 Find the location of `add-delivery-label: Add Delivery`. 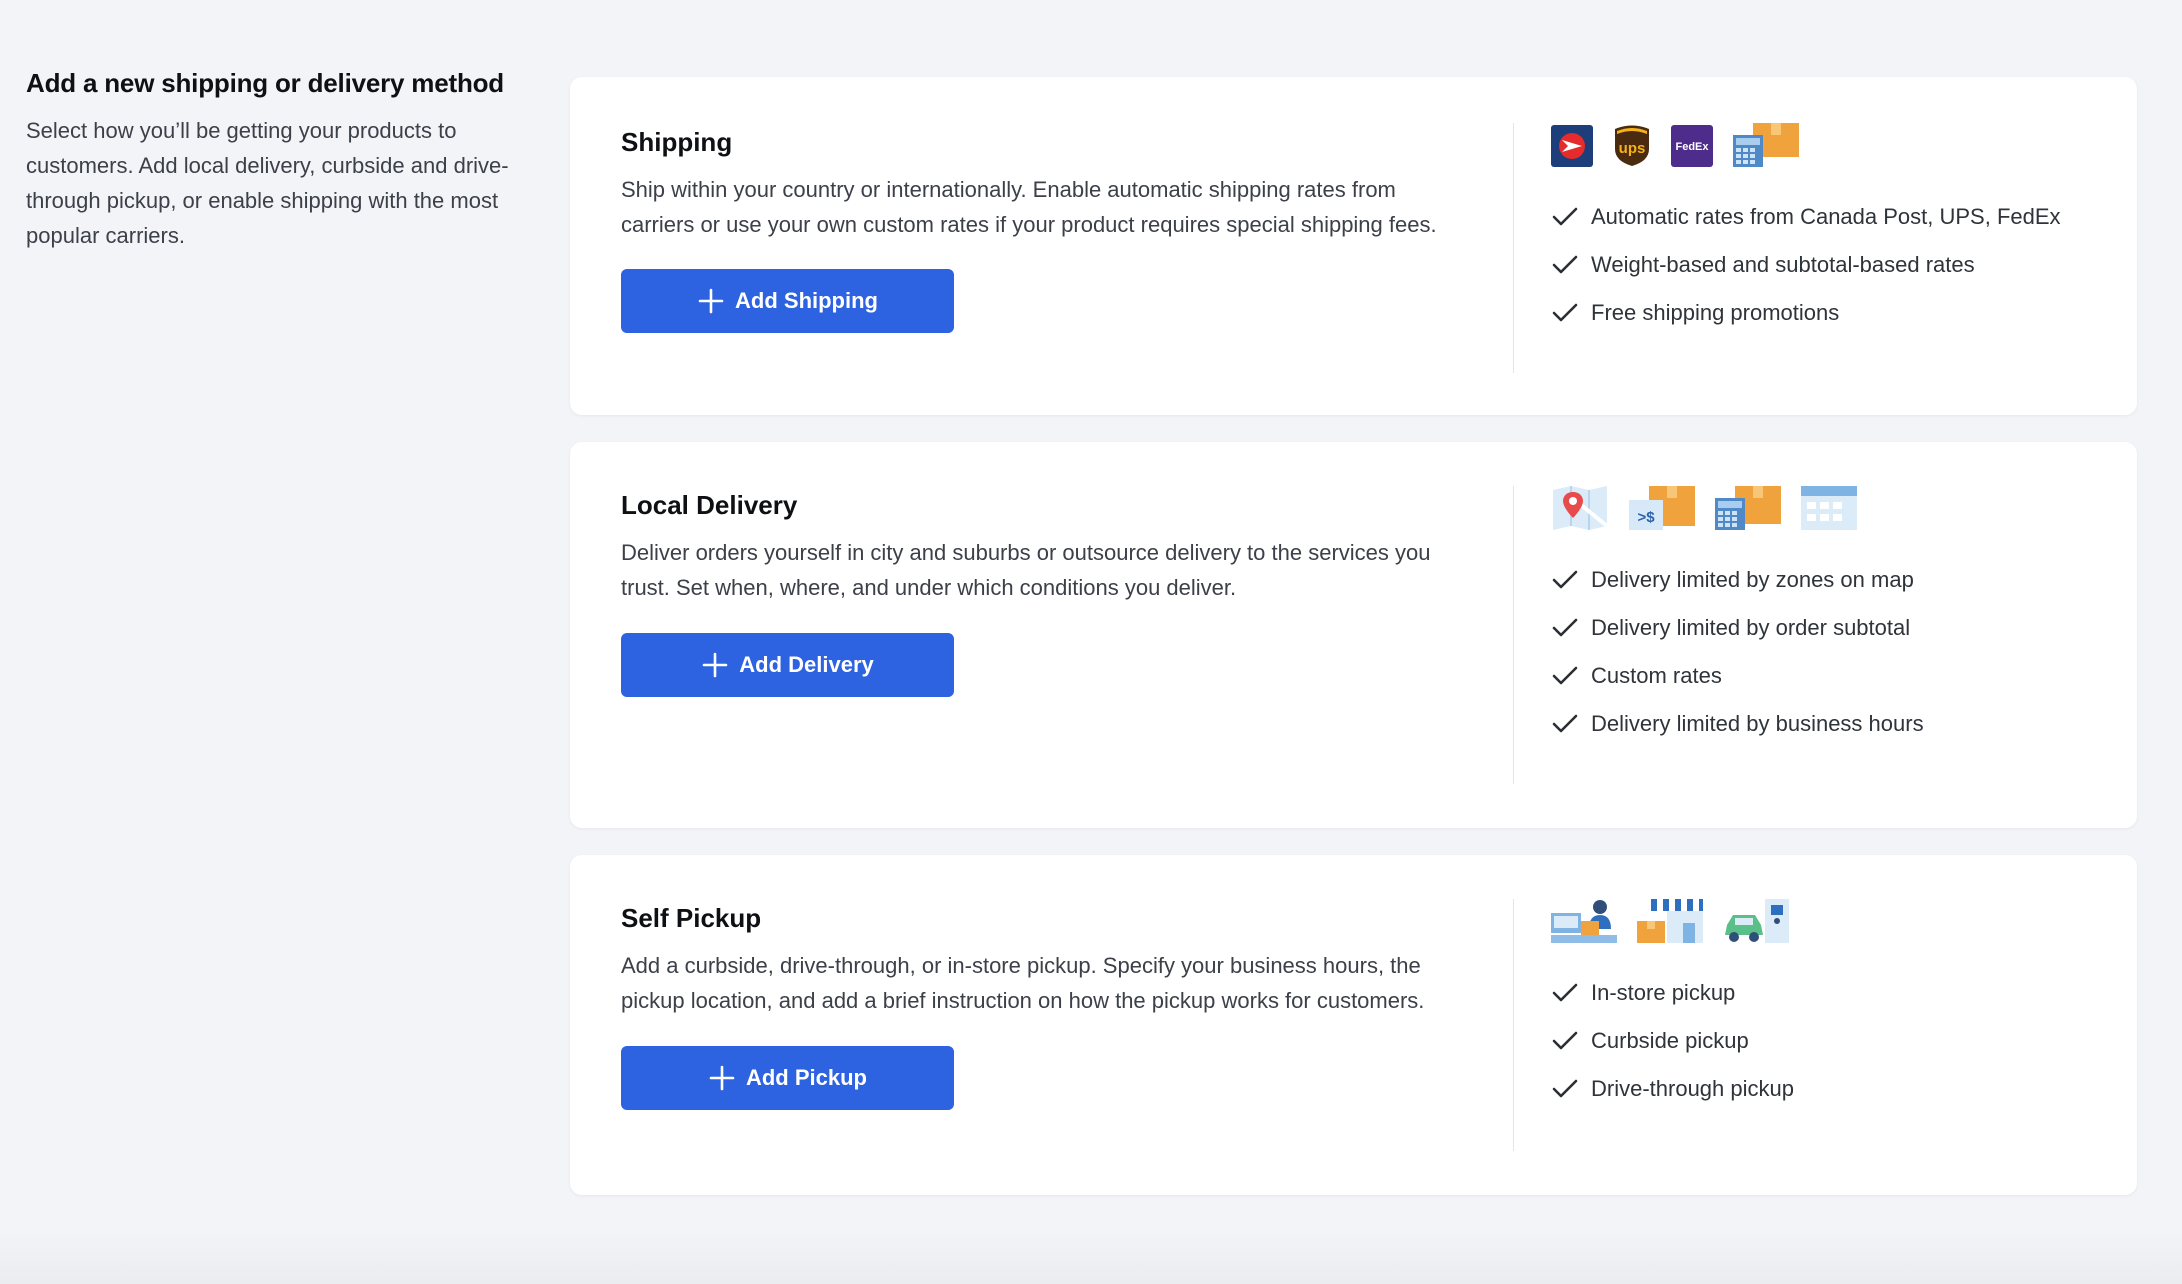

add-delivery-label: Add Delivery is located at coordinates (806, 664).